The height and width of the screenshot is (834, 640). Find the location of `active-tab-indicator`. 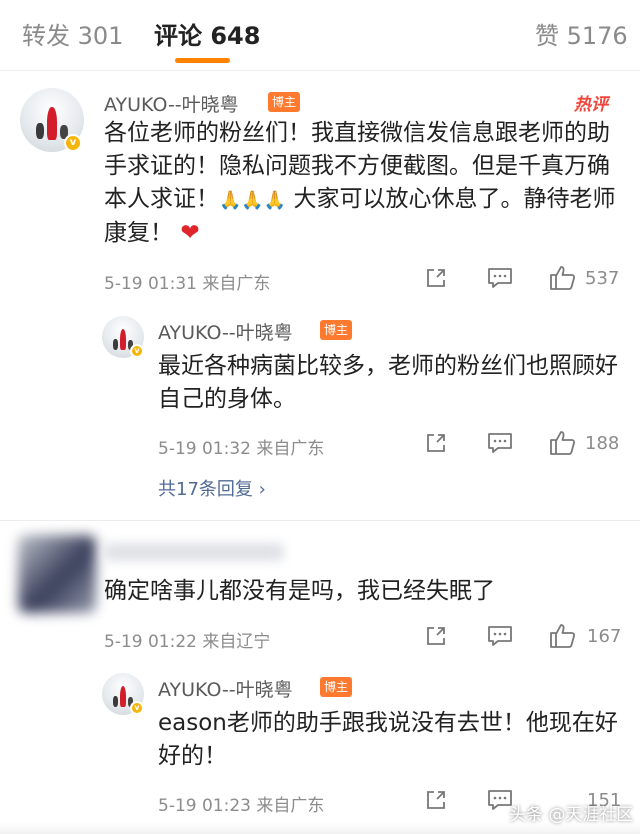

active-tab-indicator is located at coordinates (202, 60).